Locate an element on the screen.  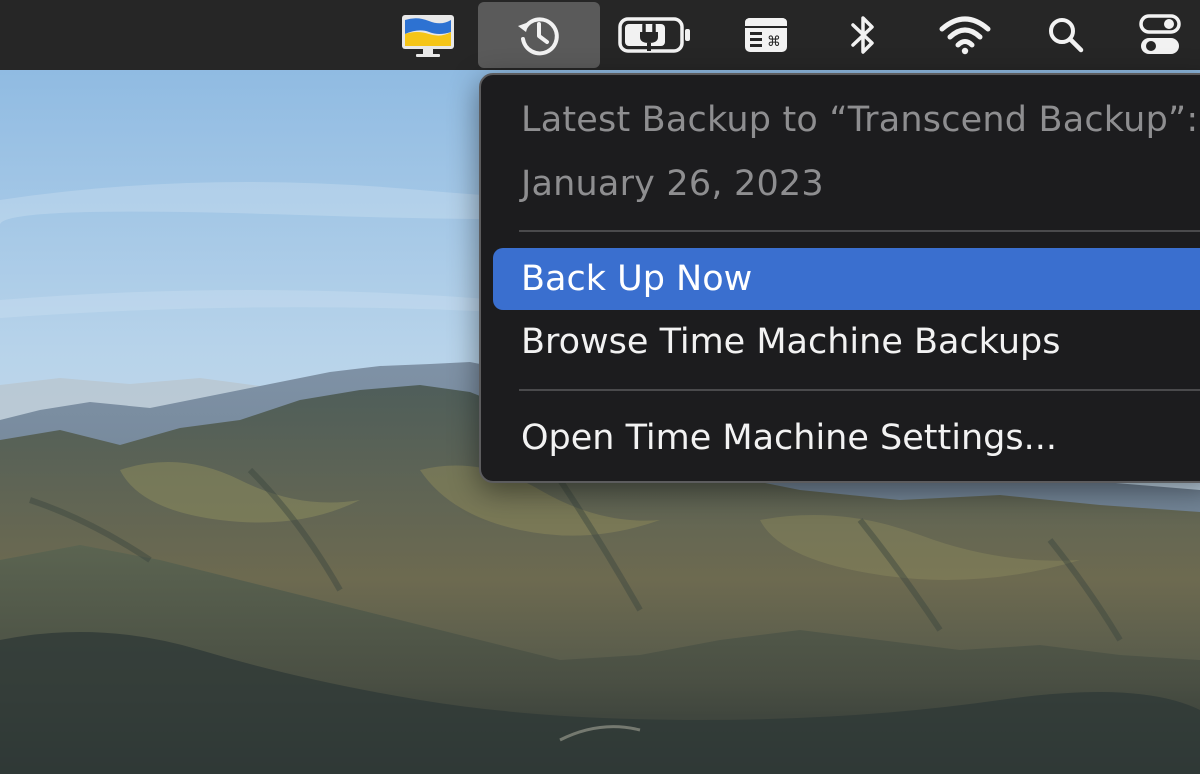
latest-backup-label: Latest Backup to “Transcend Backup”: is located at coordinates (860, 120).